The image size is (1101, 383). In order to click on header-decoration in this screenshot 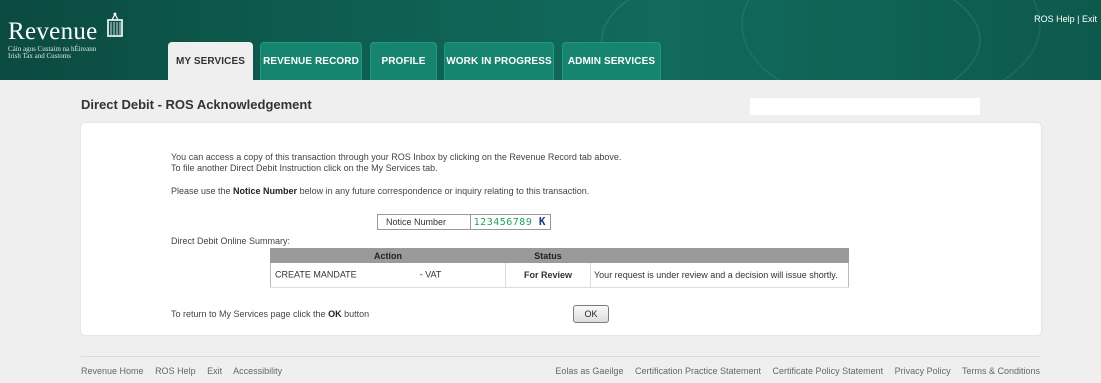, I will do `click(891, 40)`.